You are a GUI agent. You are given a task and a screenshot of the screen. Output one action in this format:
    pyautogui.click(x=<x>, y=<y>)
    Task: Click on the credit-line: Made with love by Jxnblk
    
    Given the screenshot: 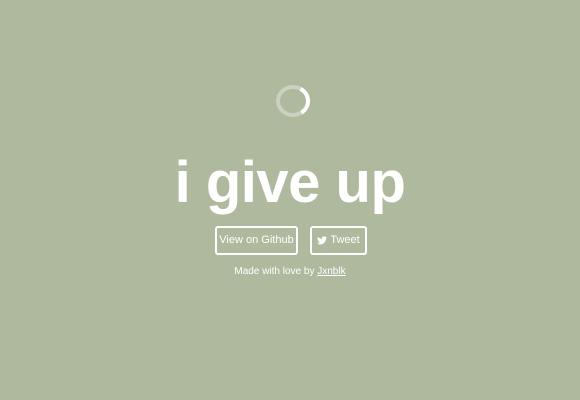 What is the action you would take?
    pyautogui.click(x=290, y=272)
    